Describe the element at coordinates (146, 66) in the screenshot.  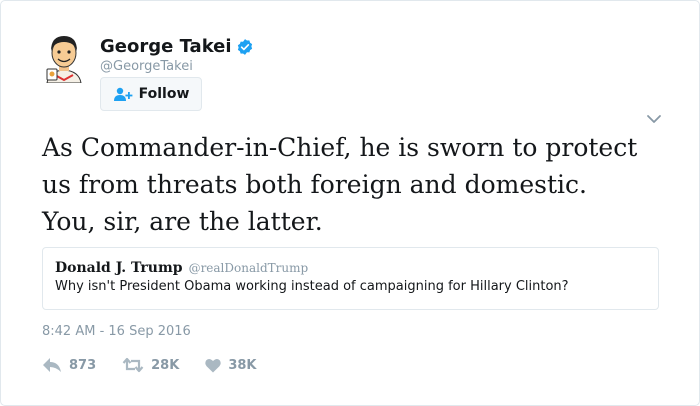
I see `user-handle: @GeorgeTakei` at that location.